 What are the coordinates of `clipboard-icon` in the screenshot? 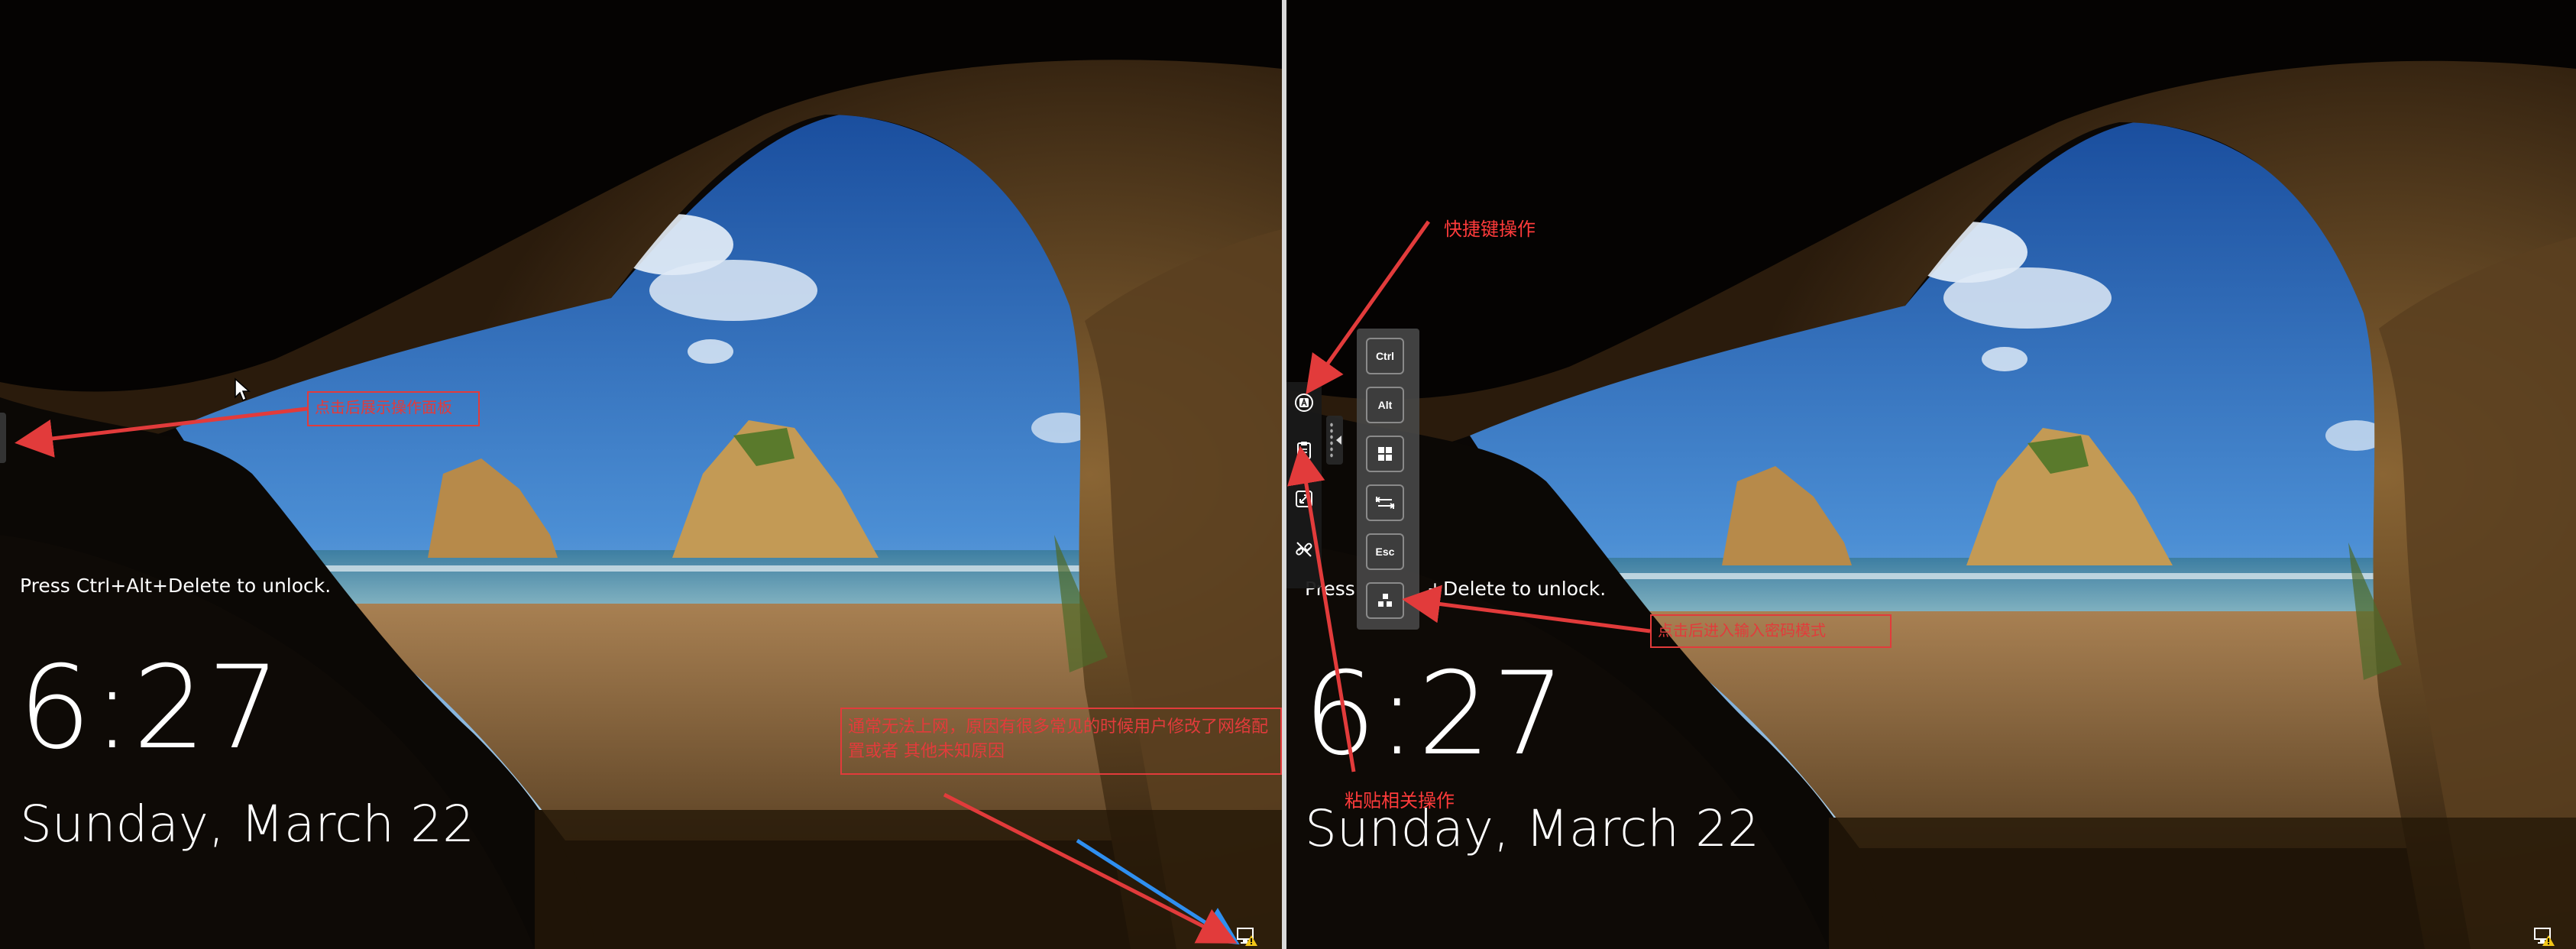 It's located at (1304, 450).